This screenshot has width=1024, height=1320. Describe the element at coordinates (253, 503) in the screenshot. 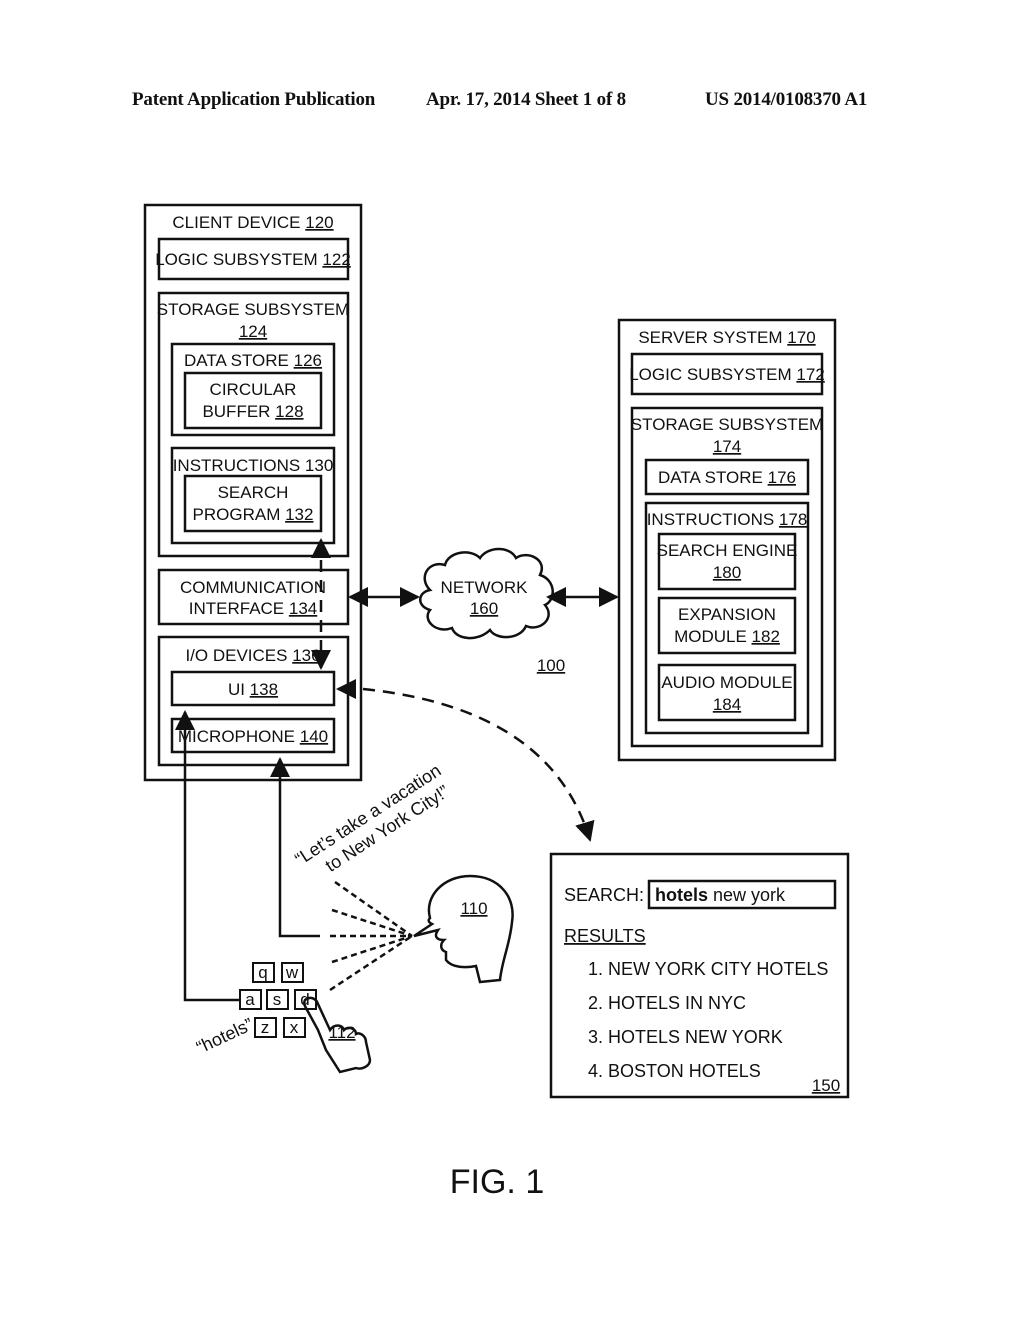

I see `search-program: SEARCH PROGRAM 132` at that location.